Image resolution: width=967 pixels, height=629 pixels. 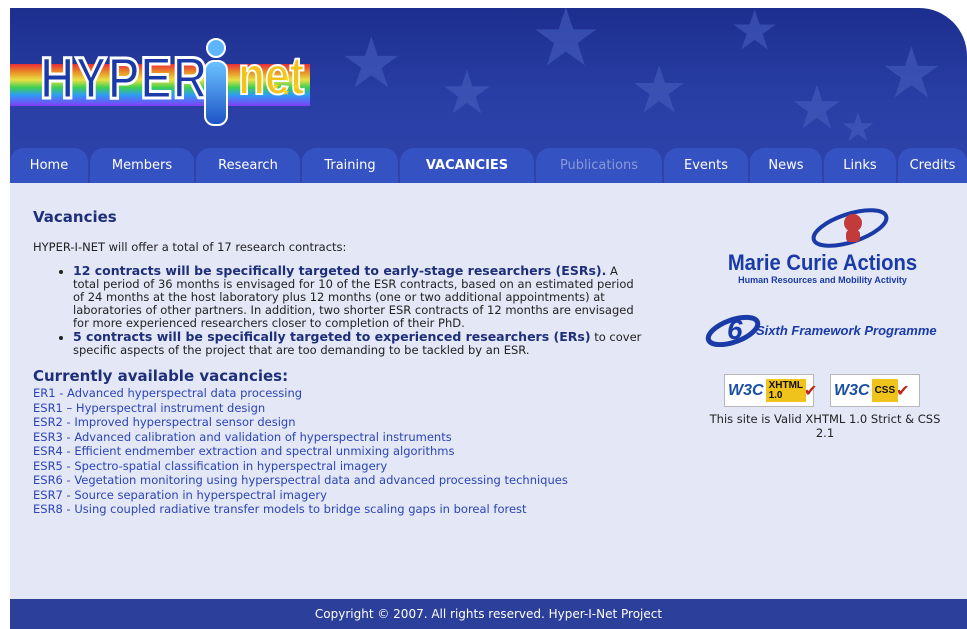 What do you see at coordinates (271, 76) in the screenshot?
I see `site-logo-net: net` at bounding box center [271, 76].